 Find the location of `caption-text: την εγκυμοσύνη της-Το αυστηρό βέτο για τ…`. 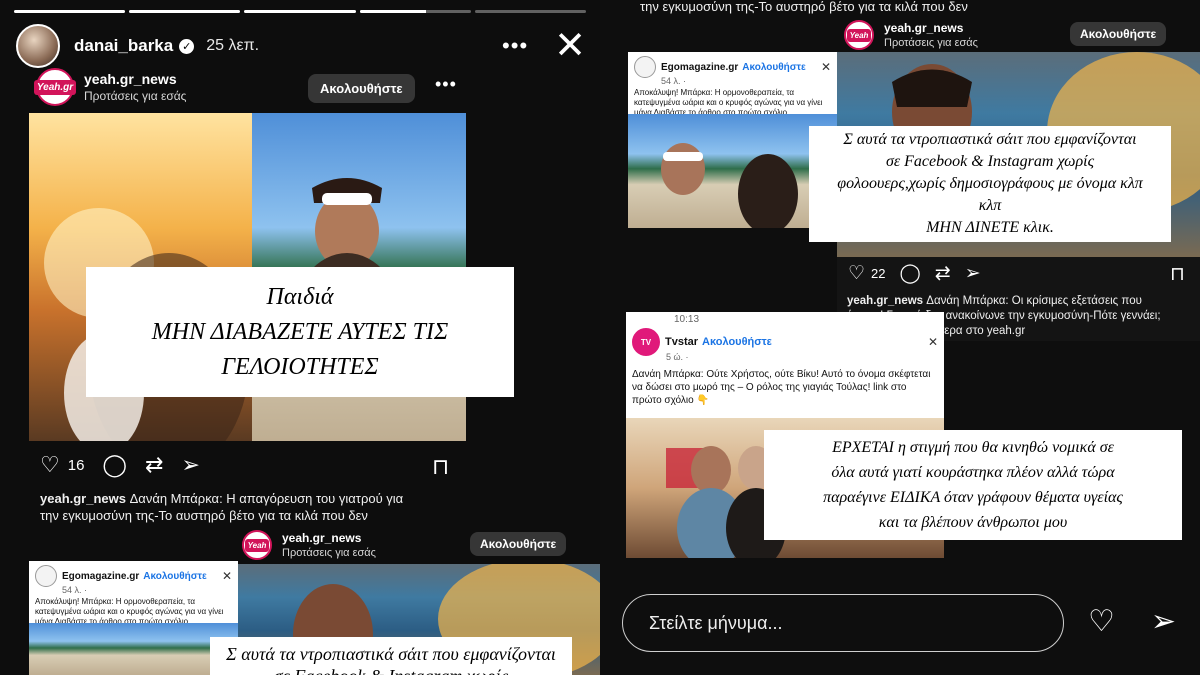

caption-text: την εγκυμοσύνη της-Το αυστηρό βέτο για τ… is located at coordinates (204, 515).